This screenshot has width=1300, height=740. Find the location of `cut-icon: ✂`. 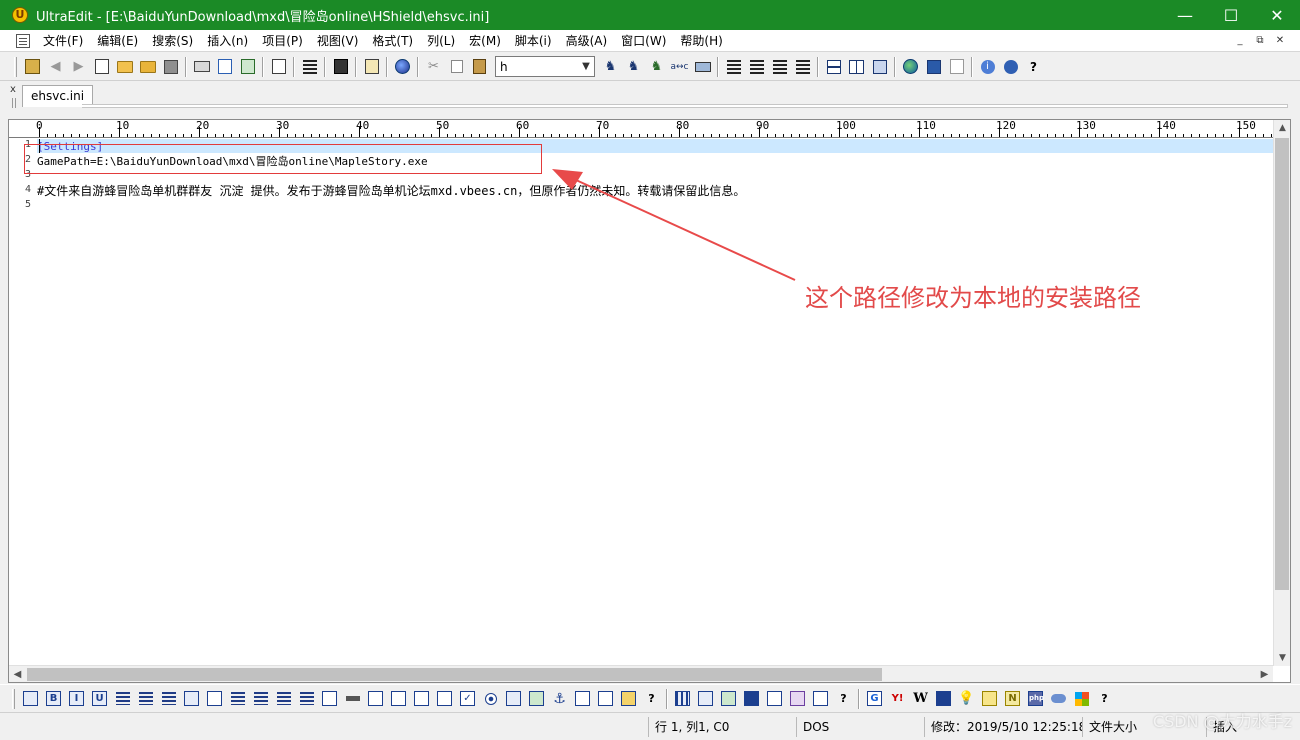

cut-icon: ✂ is located at coordinates (433, 67).